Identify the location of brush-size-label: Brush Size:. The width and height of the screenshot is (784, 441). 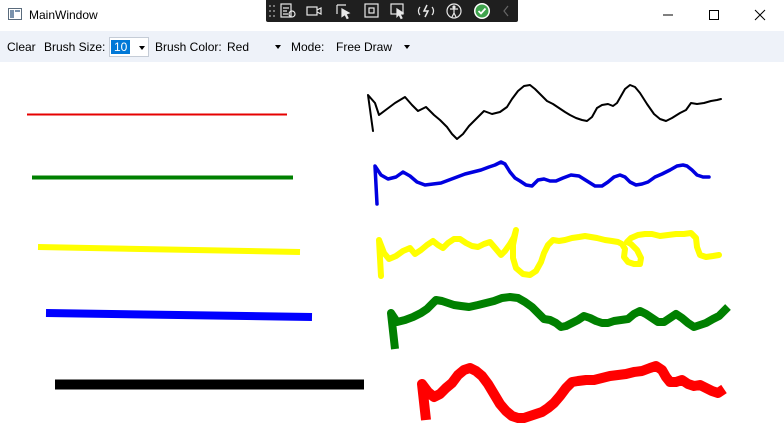
(75, 47).